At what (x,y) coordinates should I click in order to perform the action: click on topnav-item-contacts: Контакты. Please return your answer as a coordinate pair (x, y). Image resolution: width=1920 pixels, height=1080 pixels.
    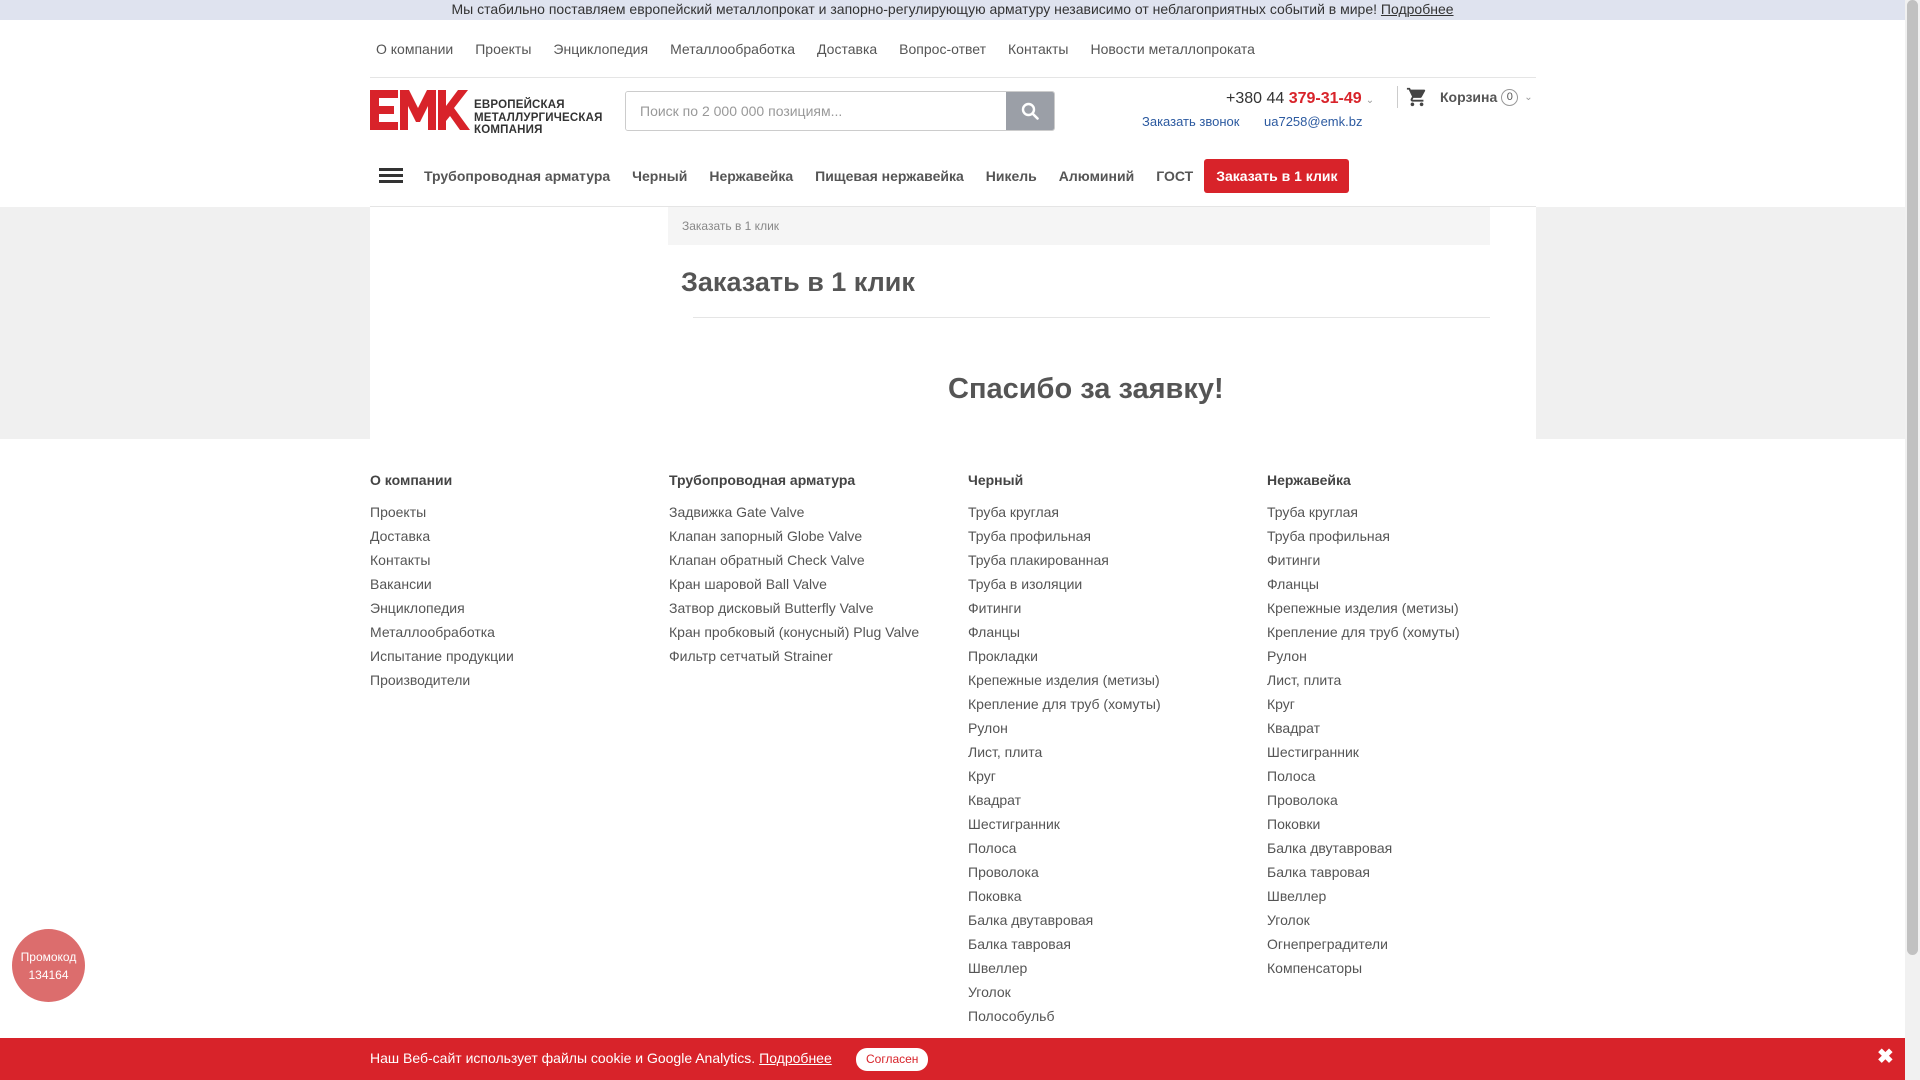
    Looking at the image, I should click on (1038, 49).